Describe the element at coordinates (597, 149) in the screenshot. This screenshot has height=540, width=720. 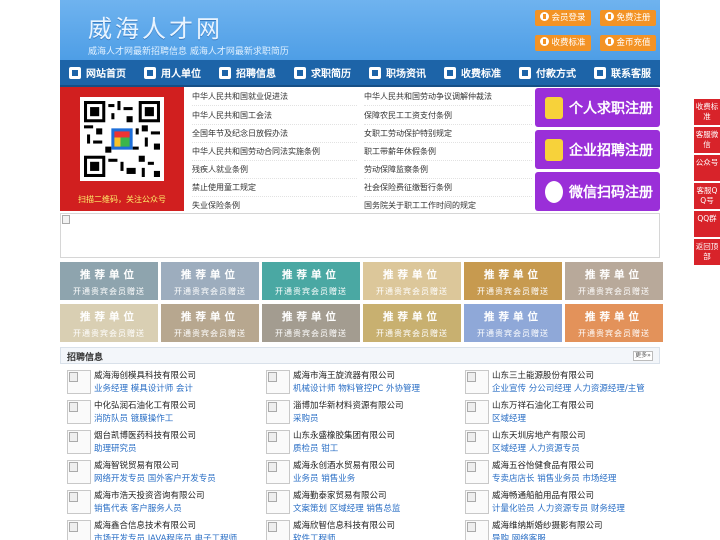
I see `employer-register-button: 企业招聘注册` at that location.